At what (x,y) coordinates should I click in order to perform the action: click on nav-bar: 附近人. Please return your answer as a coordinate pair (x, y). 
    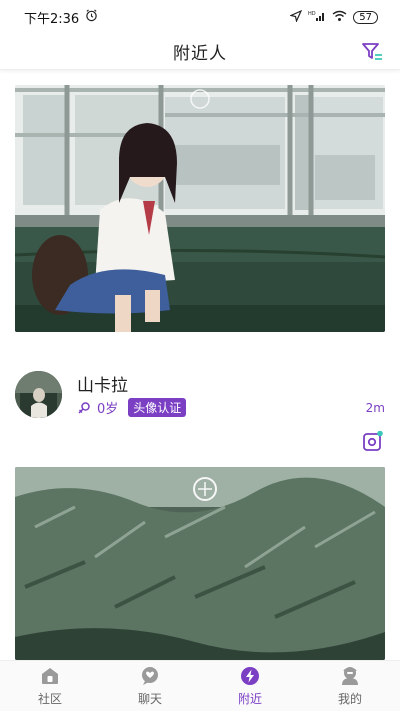
    Looking at the image, I should click on (200, 52).